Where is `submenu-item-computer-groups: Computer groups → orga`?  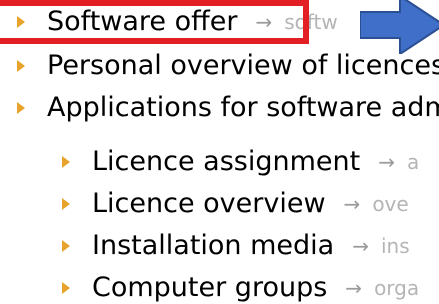
submenu-item-computer-groups: Computer groups → orga is located at coordinates (240, 288).